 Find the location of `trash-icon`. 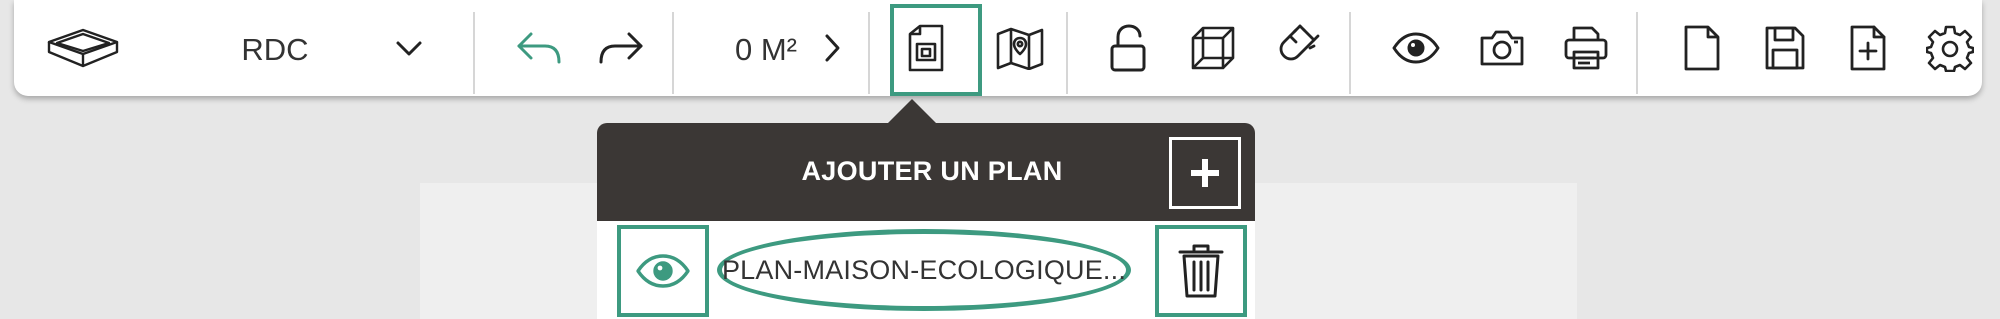

trash-icon is located at coordinates (1201, 271).